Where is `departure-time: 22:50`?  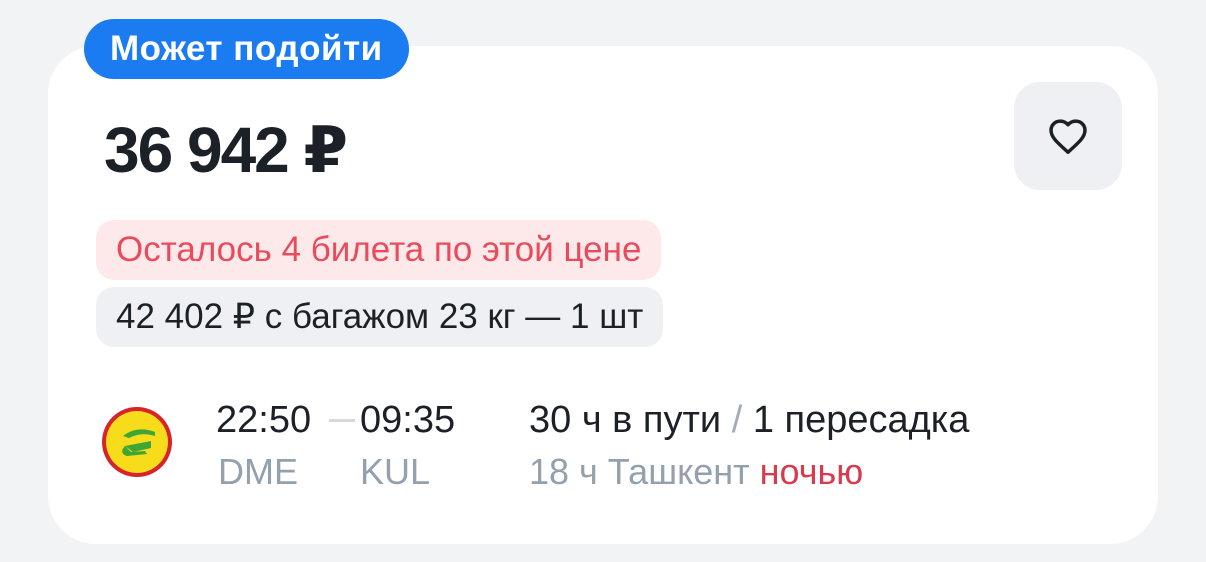
departure-time: 22:50 is located at coordinates (264, 420).